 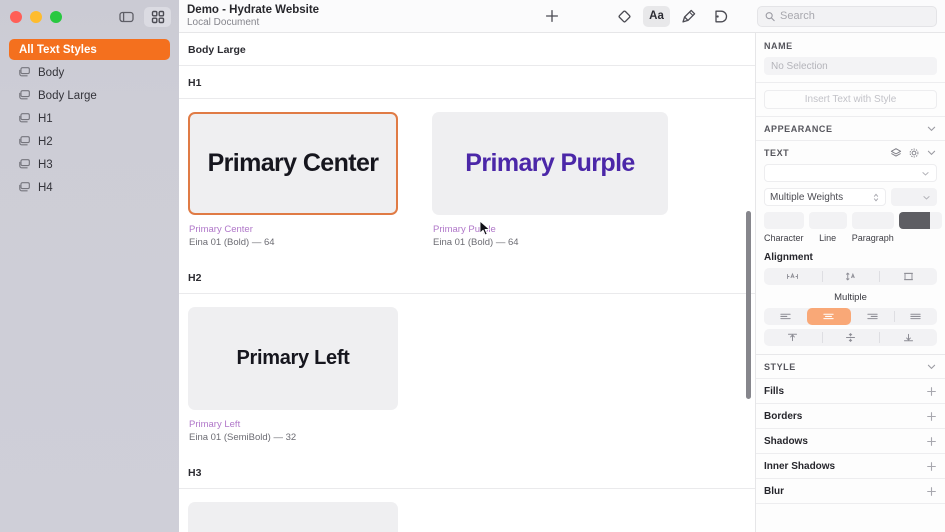 I want to click on gear-icon, so click(x=914, y=153).